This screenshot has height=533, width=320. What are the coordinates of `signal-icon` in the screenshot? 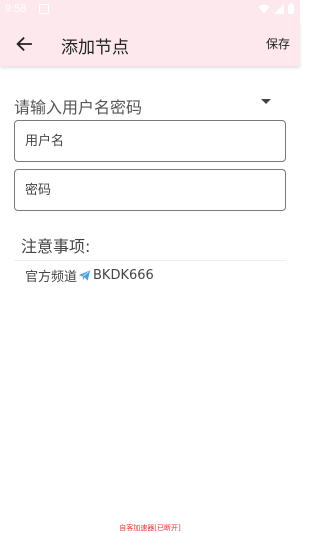 It's located at (279, 8).